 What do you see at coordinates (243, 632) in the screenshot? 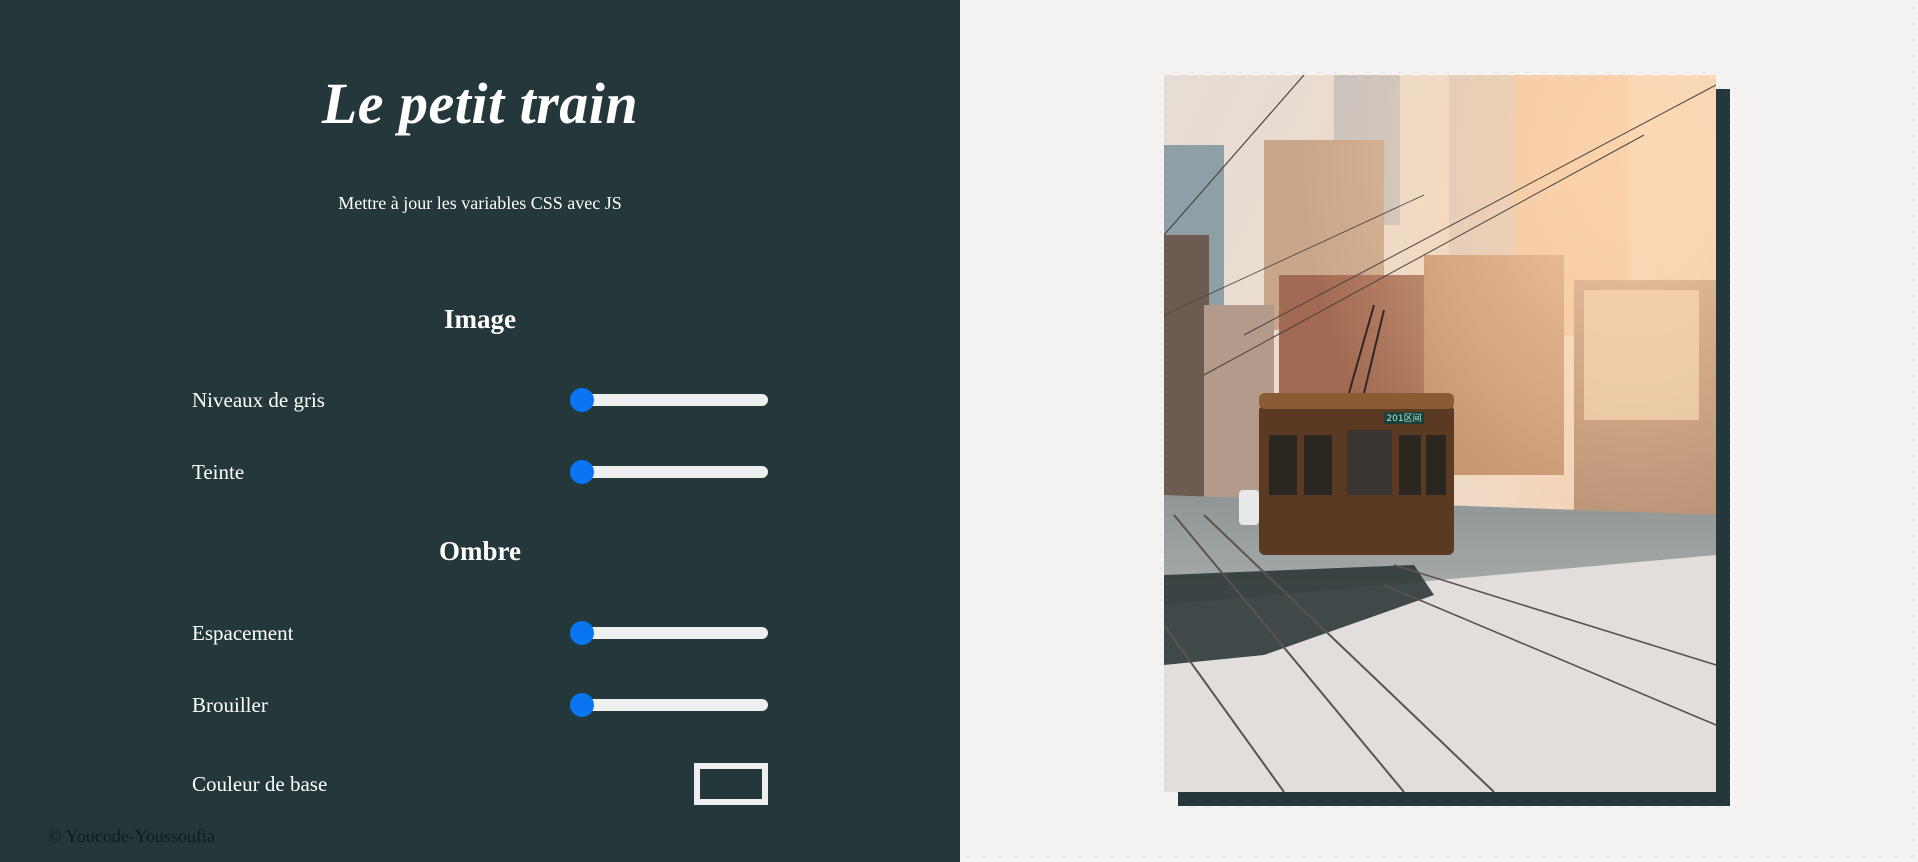
I see `spacing-label: Espacement` at bounding box center [243, 632].